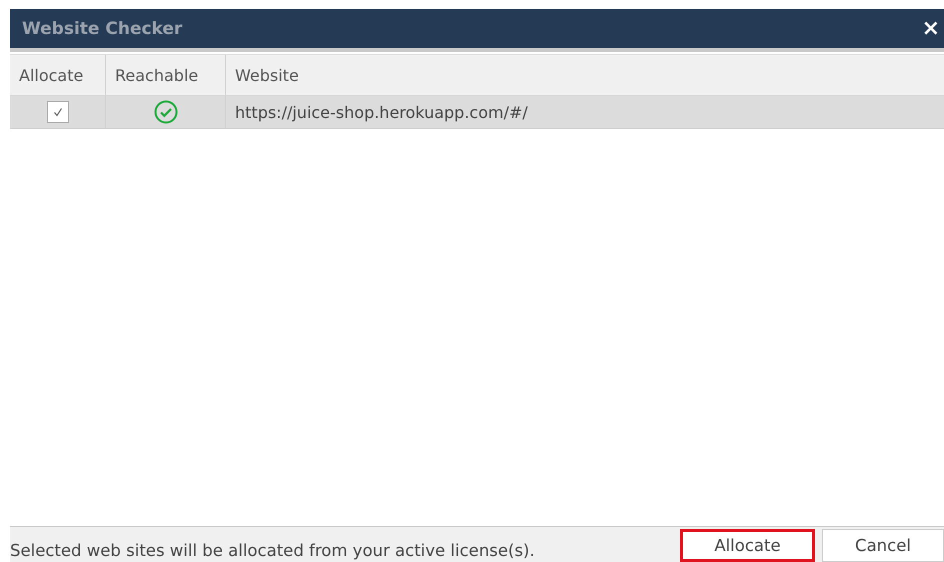 This screenshot has width=944, height=562. Describe the element at coordinates (58, 75) in the screenshot. I see `column-header: Allocate` at that location.